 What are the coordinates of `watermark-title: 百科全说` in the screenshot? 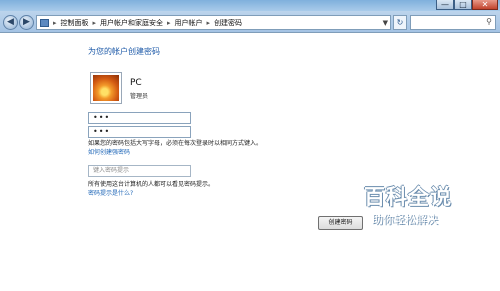 It's located at (408, 197).